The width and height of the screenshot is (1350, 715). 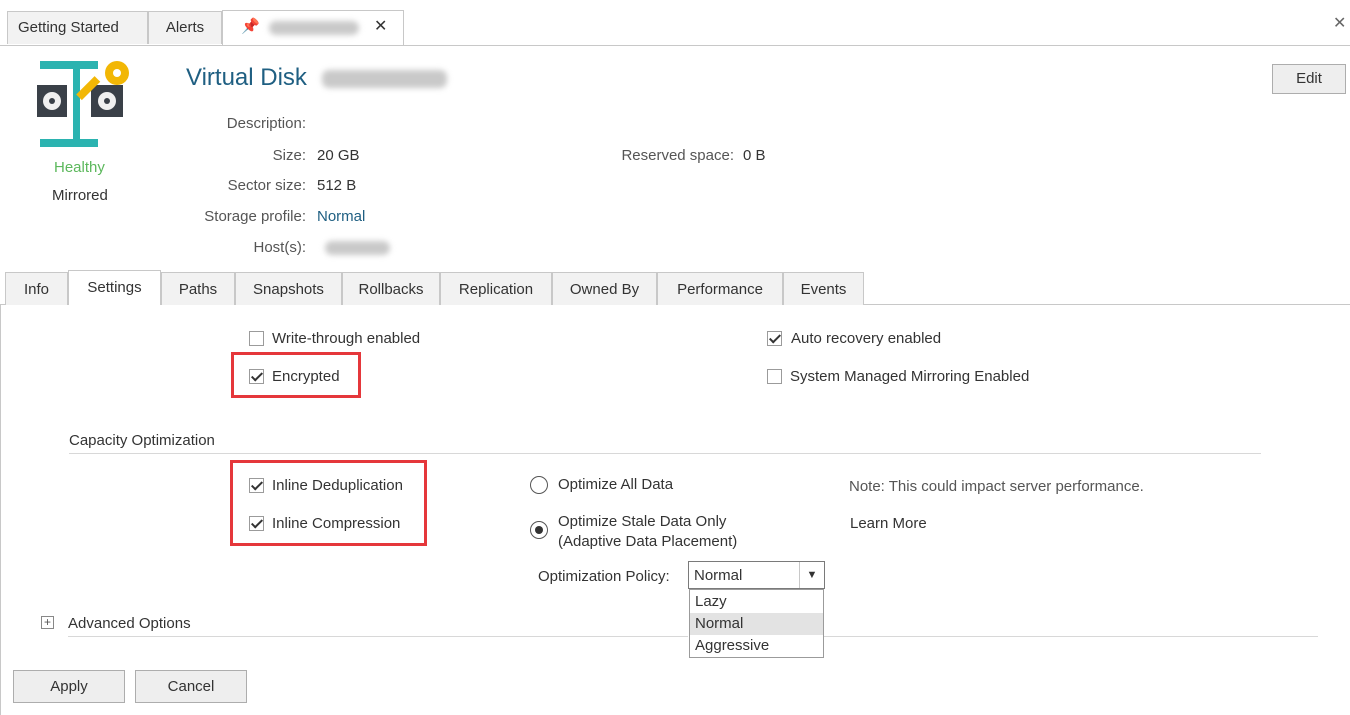 What do you see at coordinates (1071, 636) in the screenshot?
I see `advanced-divider-right` at bounding box center [1071, 636].